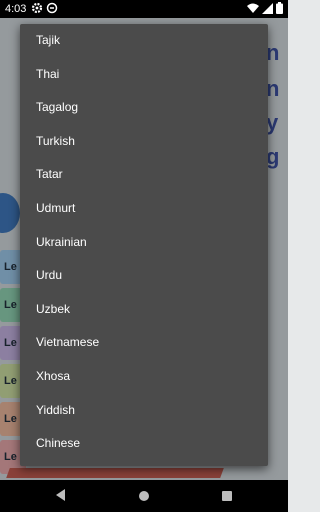 Image resolution: width=320 pixels, height=512 pixels. I want to click on back-icon, so click(60, 497).